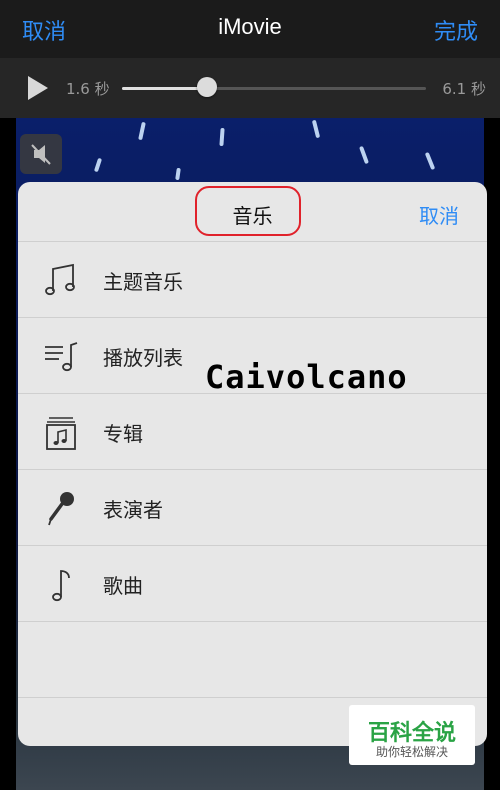 This screenshot has width=500, height=790. Describe the element at coordinates (41, 154) in the screenshot. I see `mute-icon` at that location.